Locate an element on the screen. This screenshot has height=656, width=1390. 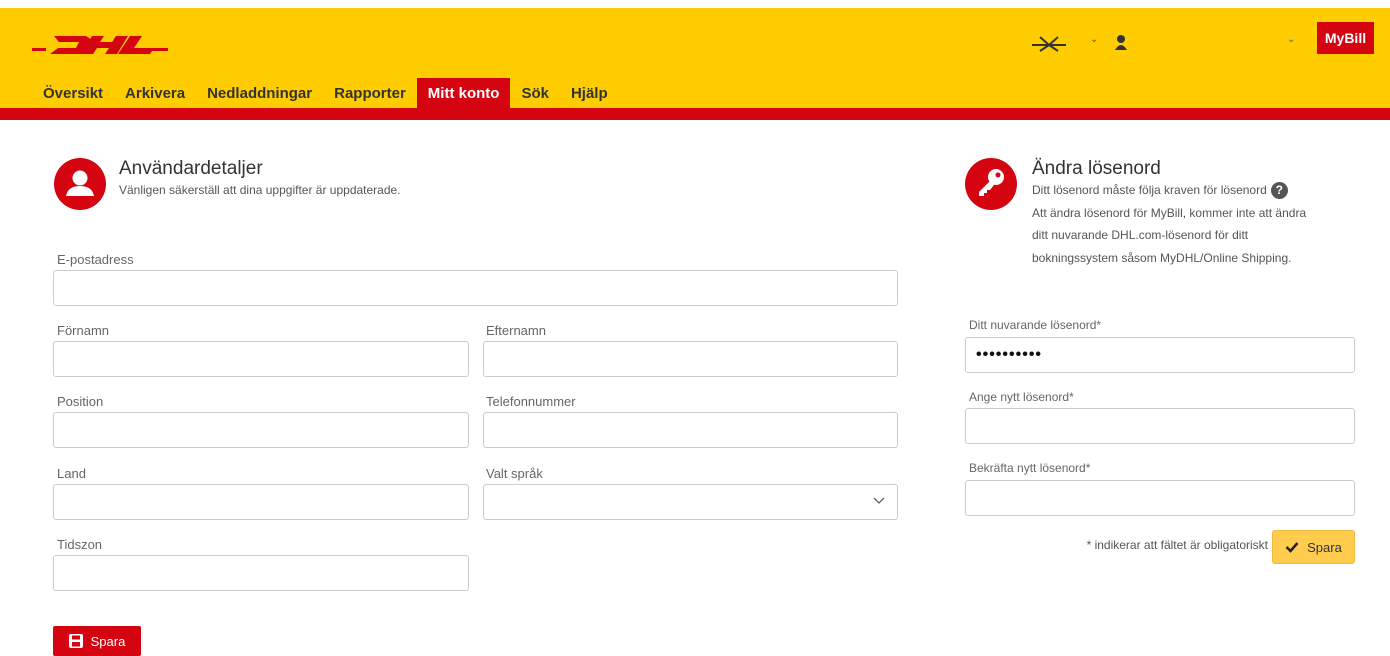
nav-item-mitt-konto: Mitt konto is located at coordinates (463, 93).